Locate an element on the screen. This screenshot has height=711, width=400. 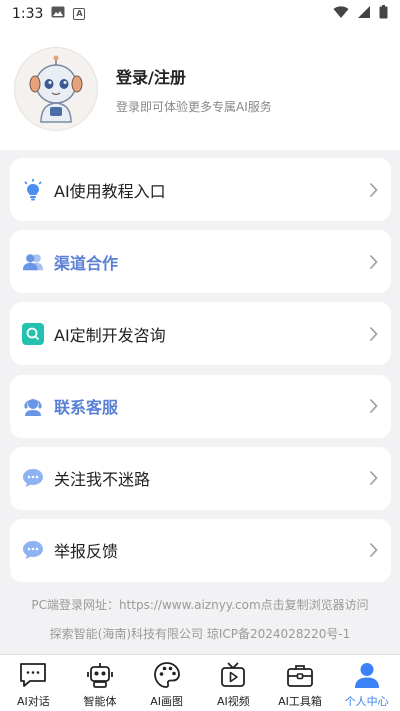
menu-item-label: 关注我不迷路 is located at coordinates (102, 480).